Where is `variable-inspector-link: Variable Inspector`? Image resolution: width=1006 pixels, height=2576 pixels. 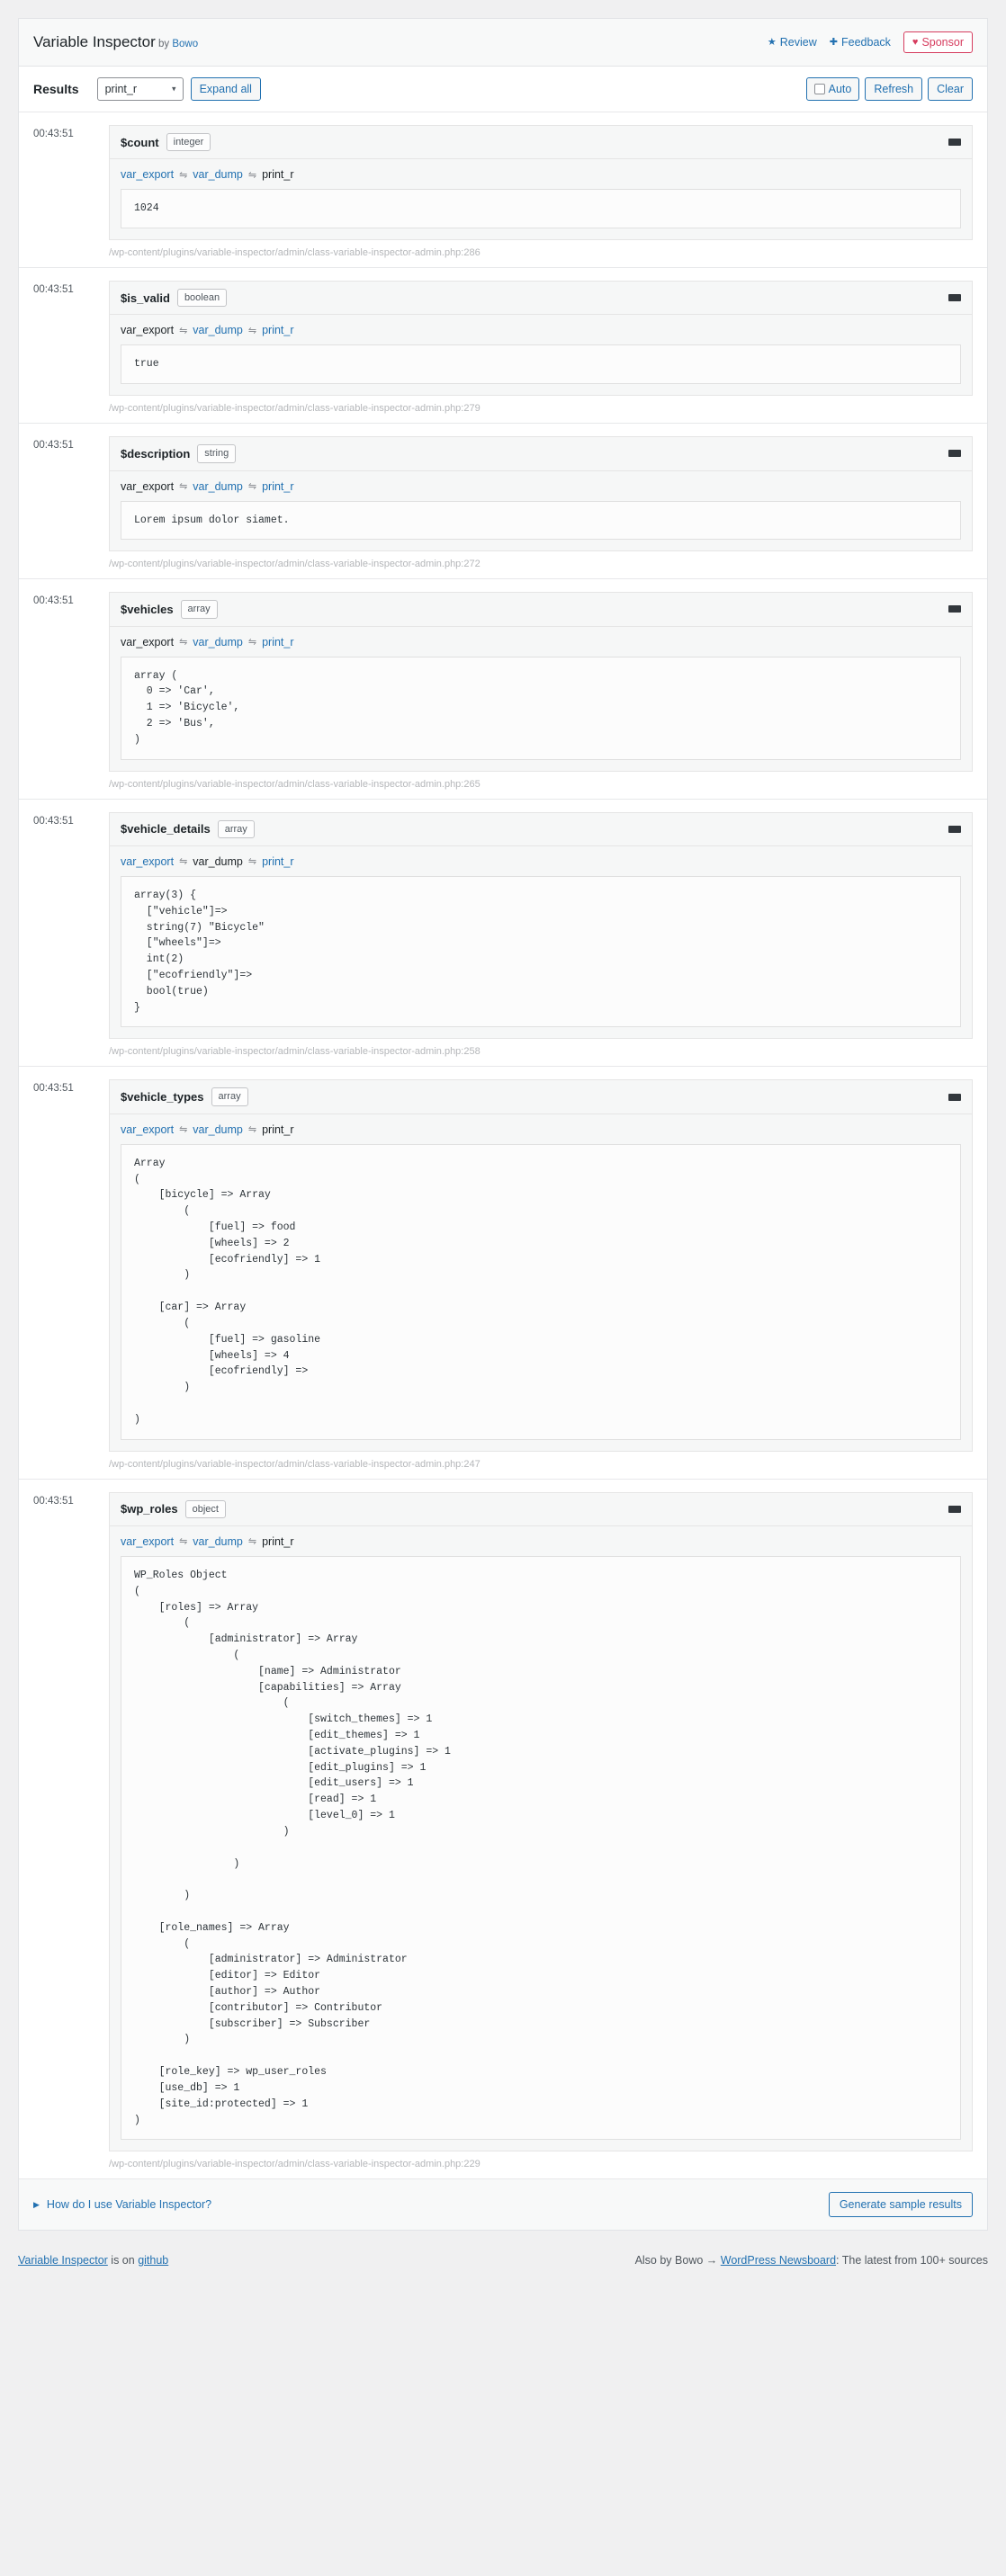
variable-inspector-link: Variable Inspector is located at coordinates (63, 2260).